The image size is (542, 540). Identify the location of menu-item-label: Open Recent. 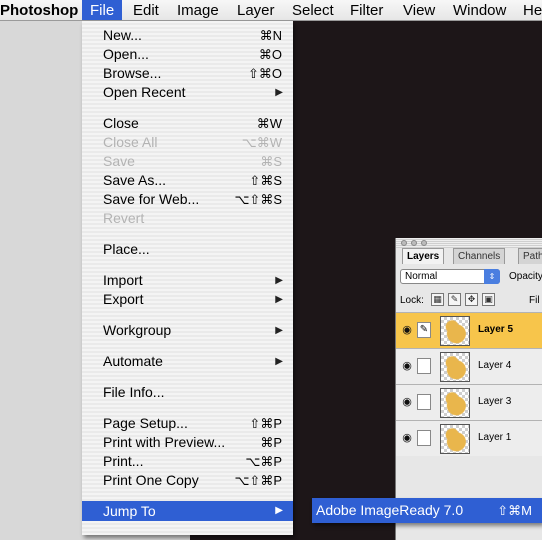
(144, 92).